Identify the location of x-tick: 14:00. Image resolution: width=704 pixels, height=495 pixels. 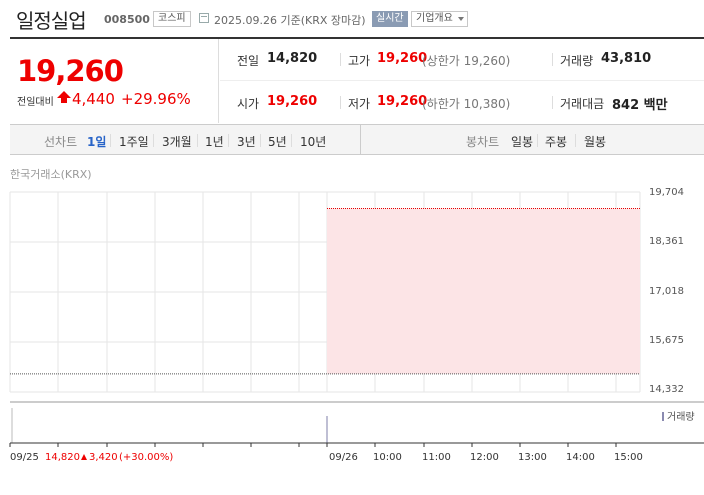
(580, 457).